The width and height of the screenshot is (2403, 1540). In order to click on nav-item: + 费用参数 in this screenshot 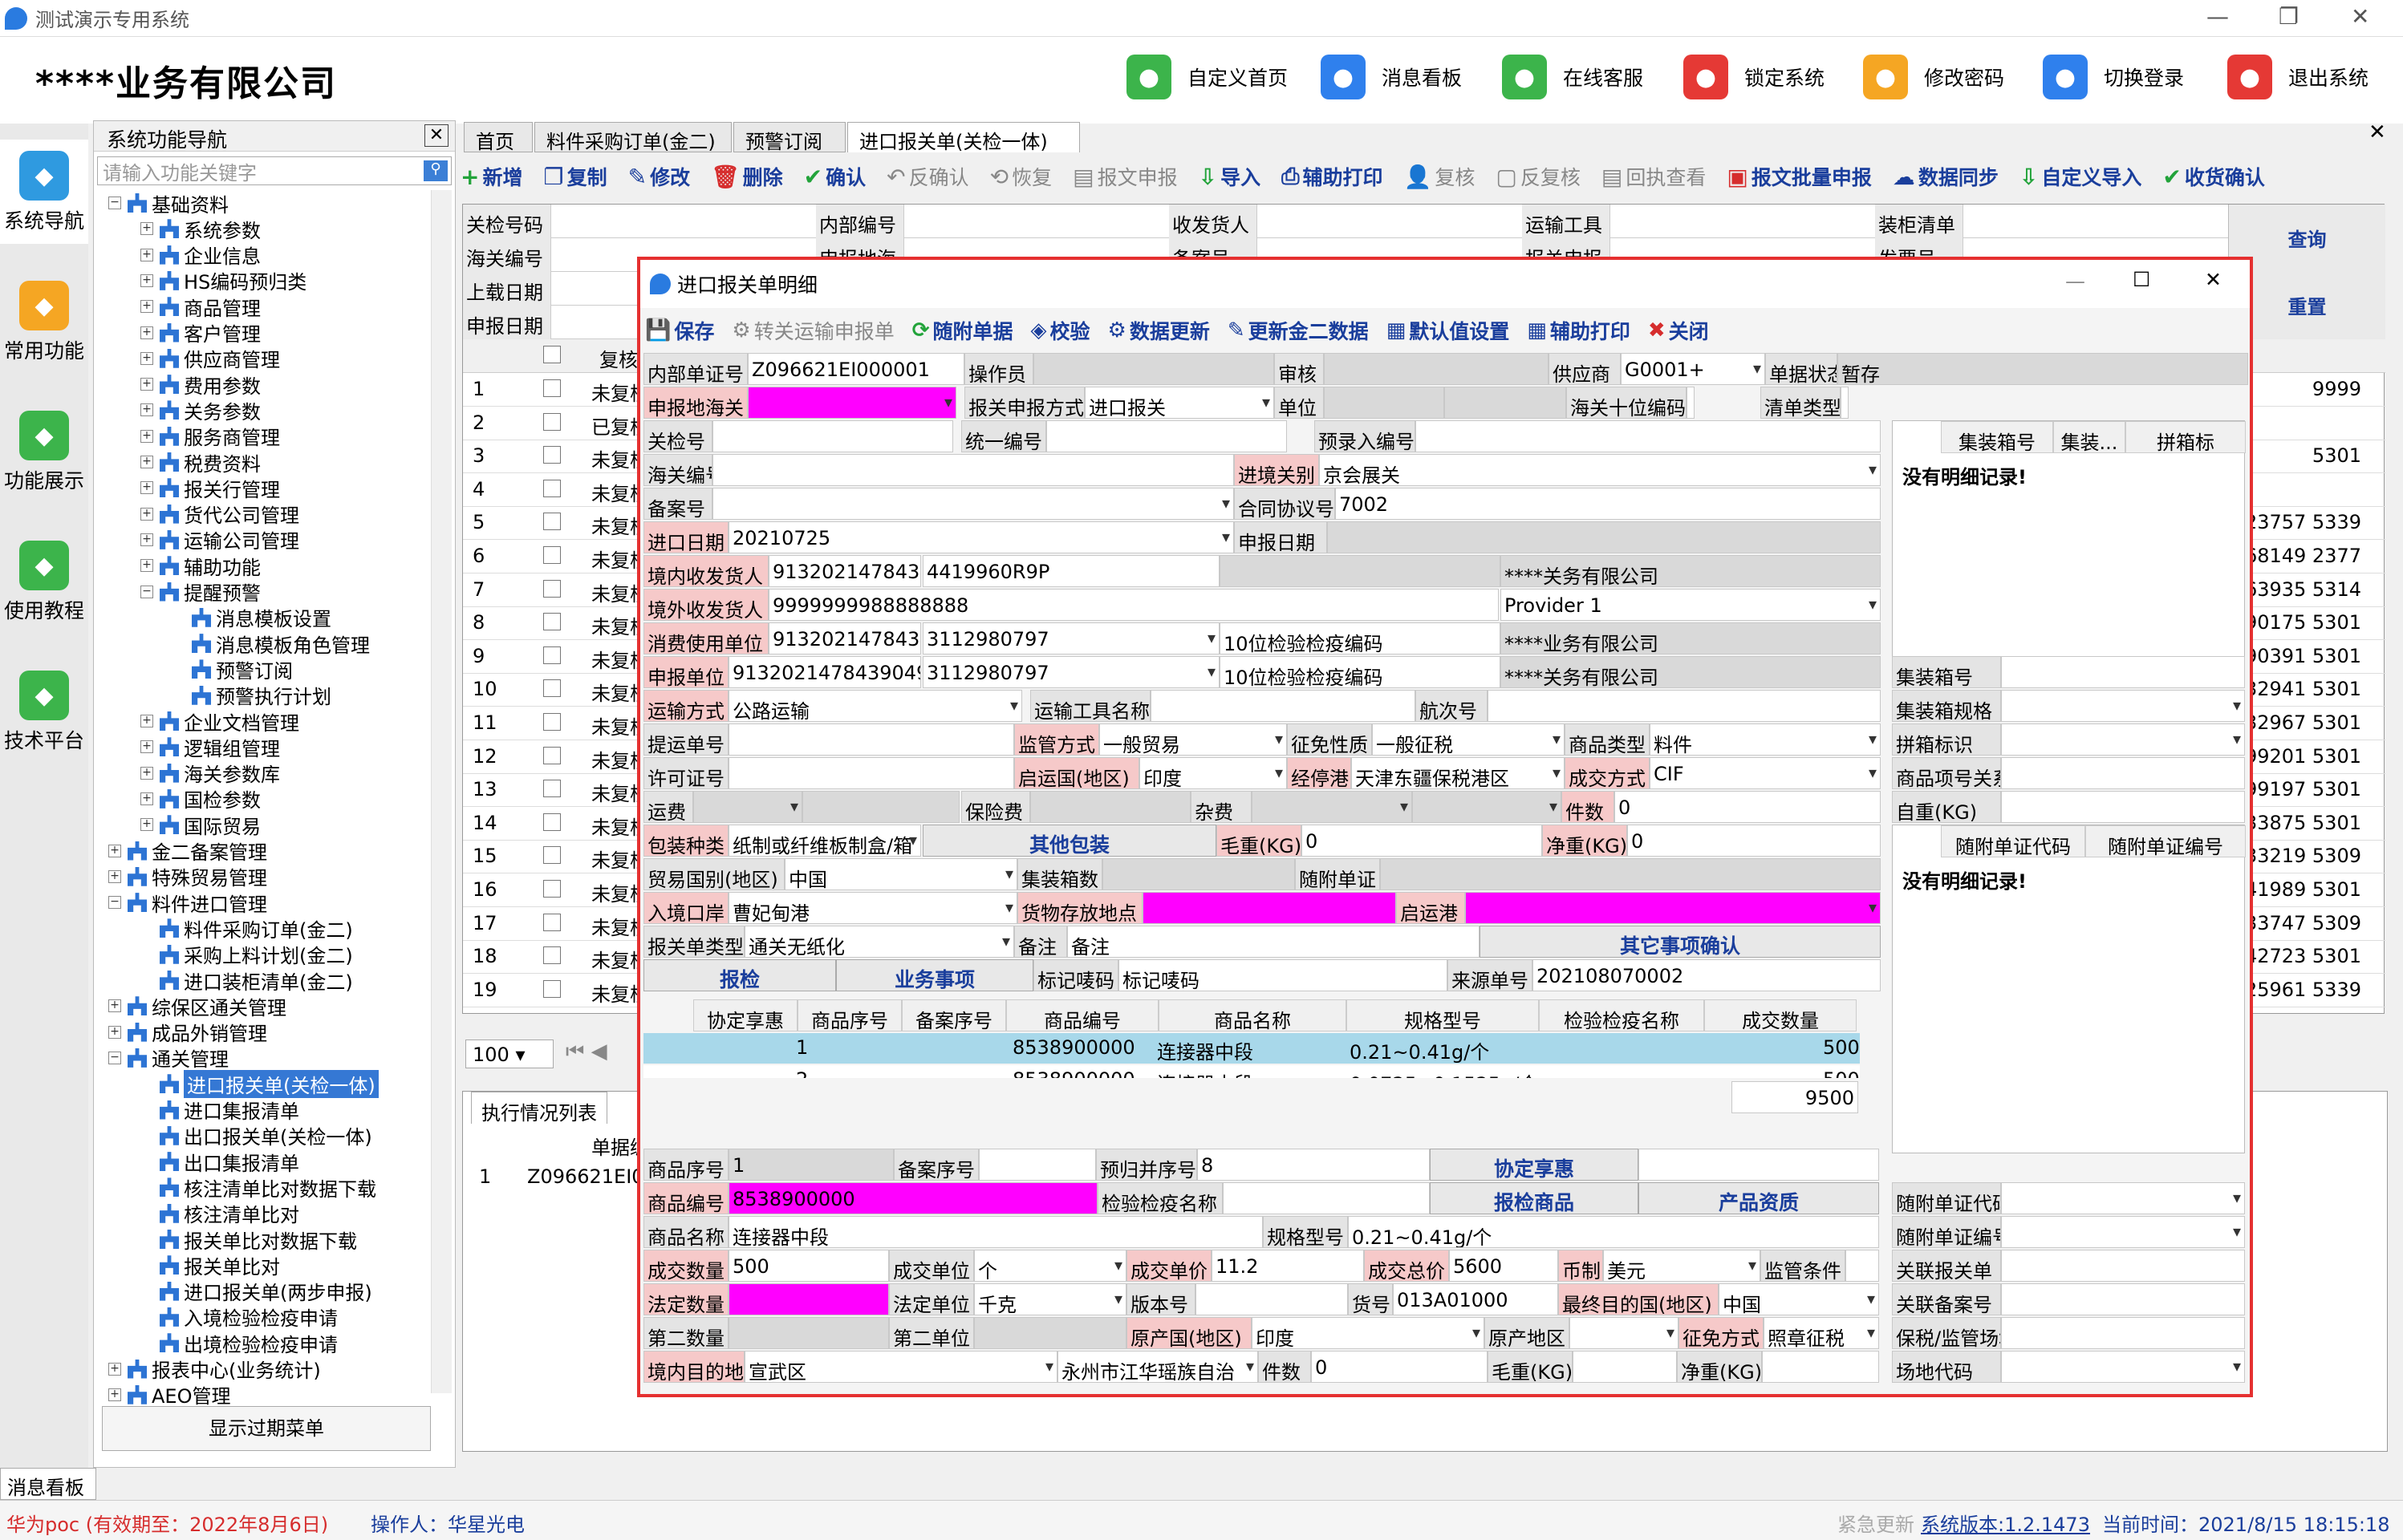, I will do `click(200, 384)`.